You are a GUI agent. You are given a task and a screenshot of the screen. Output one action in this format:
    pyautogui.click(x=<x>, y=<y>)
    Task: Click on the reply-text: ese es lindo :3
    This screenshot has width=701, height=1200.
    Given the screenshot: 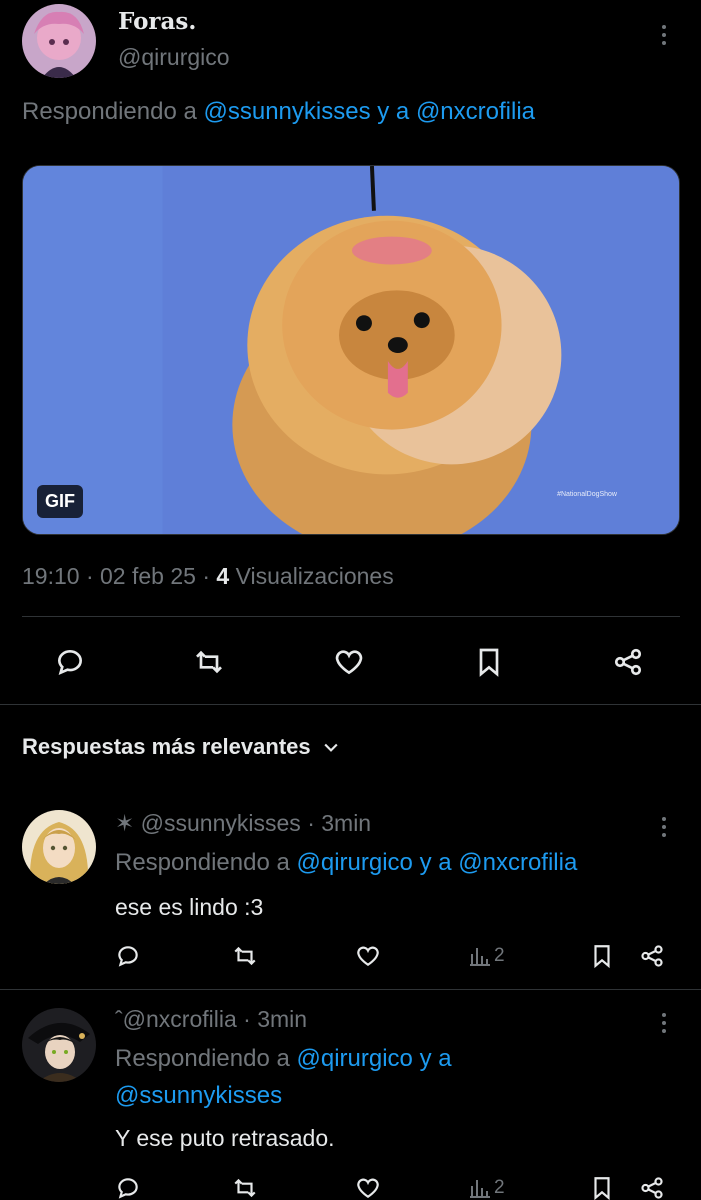 What is the action you would take?
    pyautogui.click(x=189, y=907)
    